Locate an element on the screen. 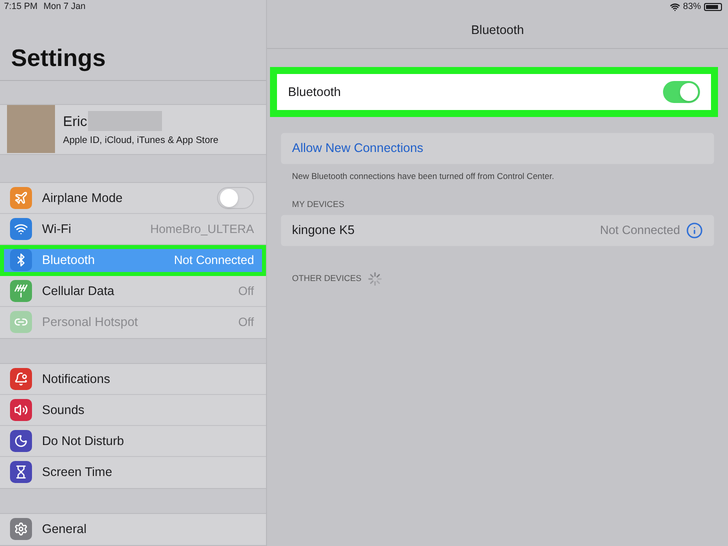 The height and width of the screenshot is (546, 728). item-label: Wi-Fi is located at coordinates (57, 229).